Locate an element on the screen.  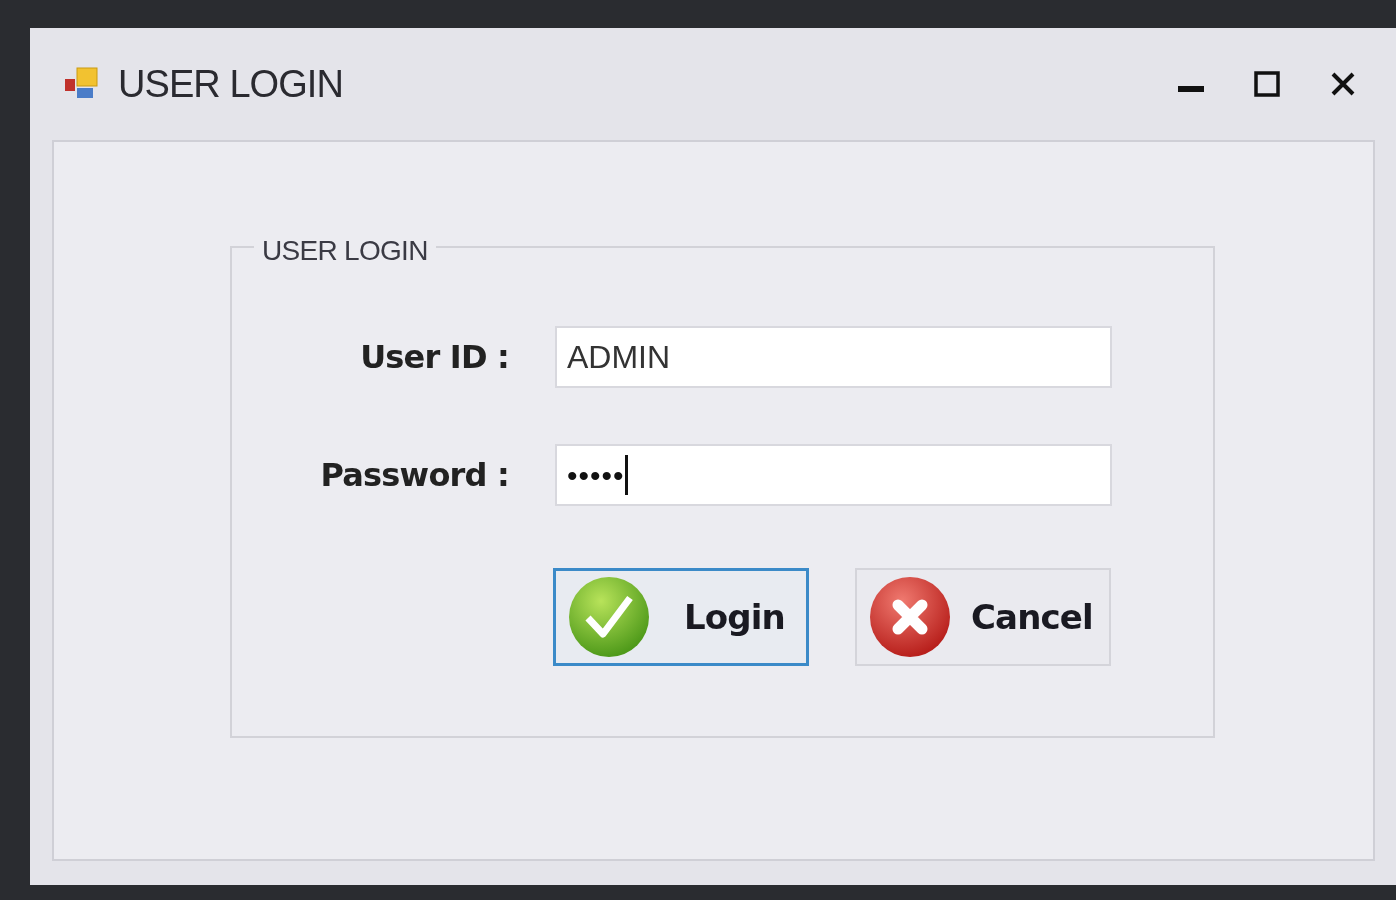
checkmark-icon is located at coordinates (609, 617).